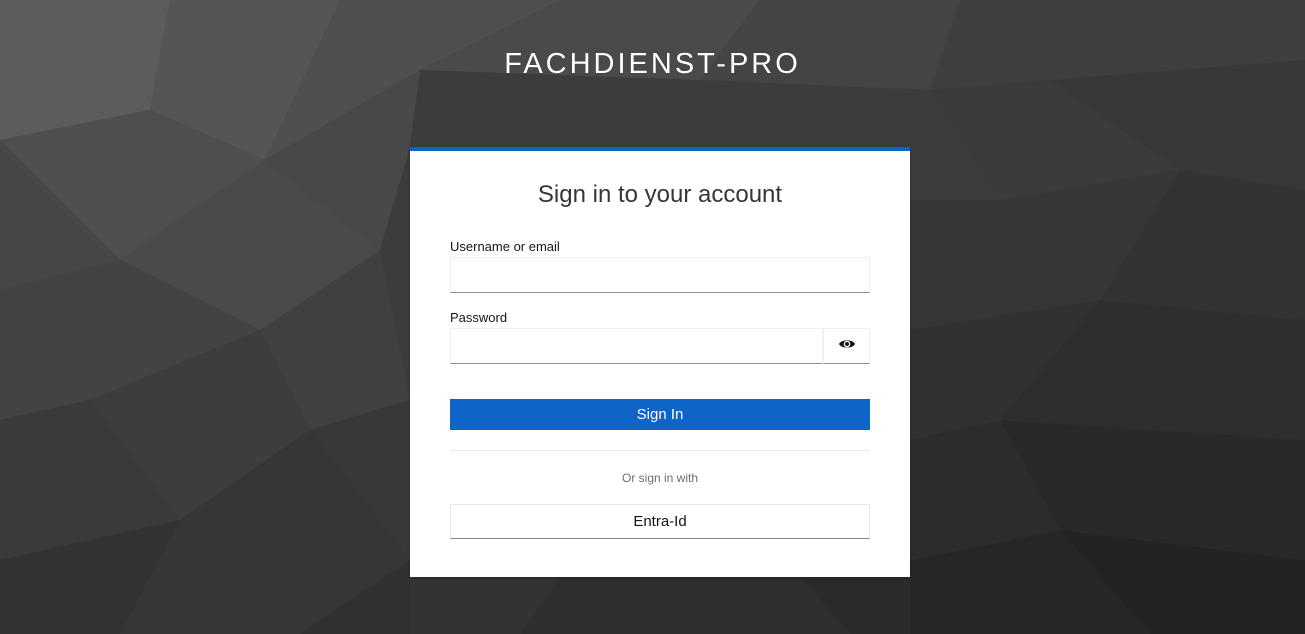 Image resolution: width=1305 pixels, height=634 pixels. Describe the element at coordinates (479, 317) in the screenshot. I see `password-label: Password` at that location.